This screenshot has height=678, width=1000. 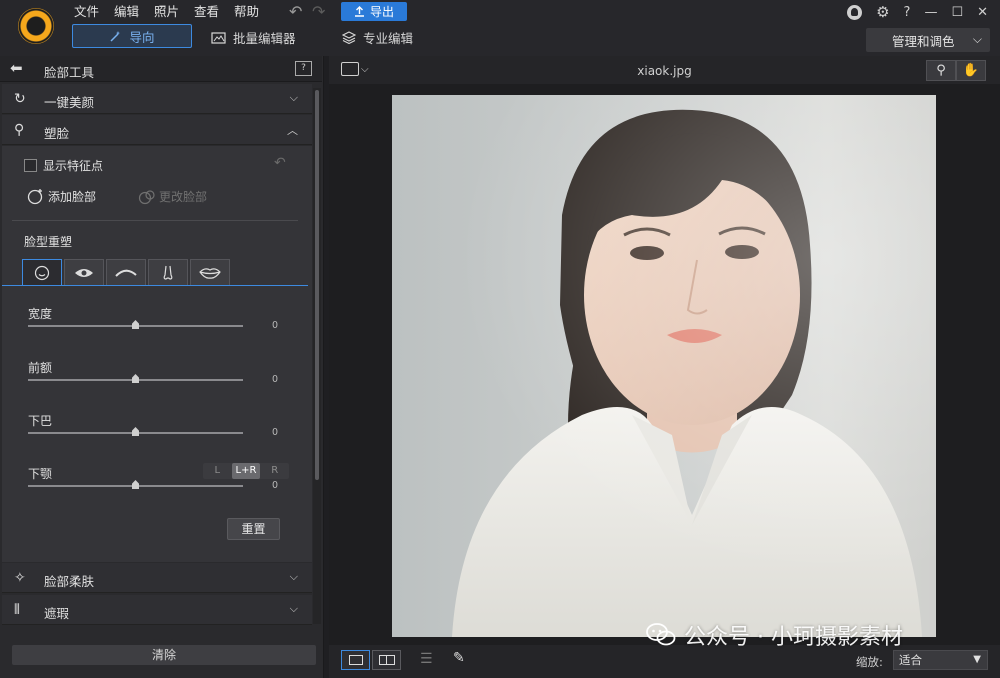 What do you see at coordinates (61, 196) in the screenshot?
I see `add-face-button: 添加脸部` at bounding box center [61, 196].